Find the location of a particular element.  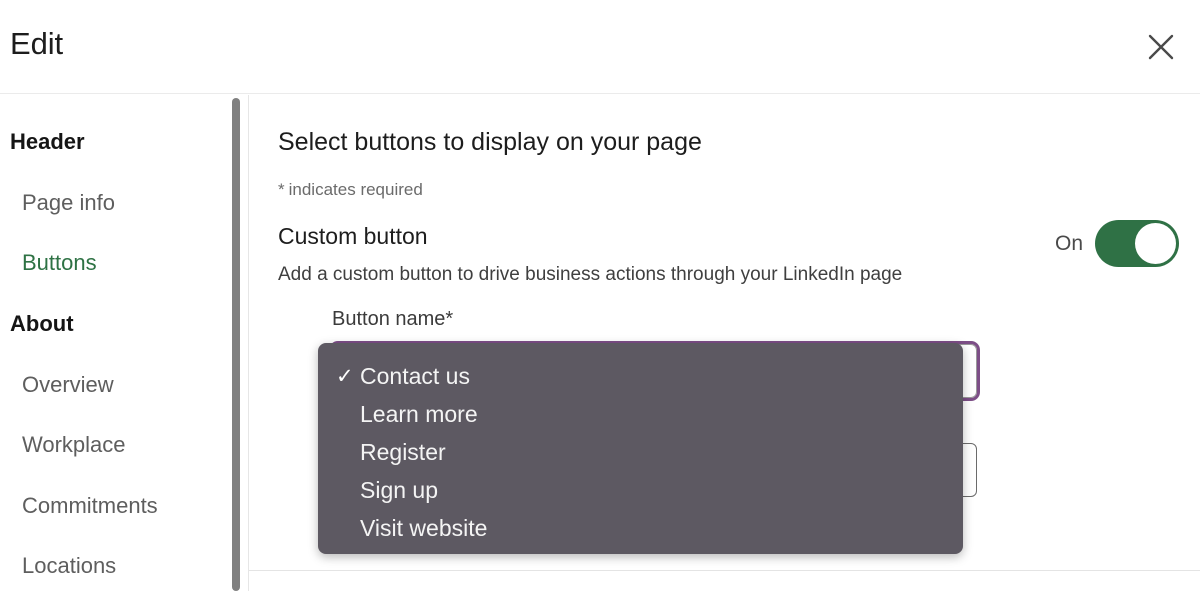

dropdown-option-label: Learn more is located at coordinates (419, 413).